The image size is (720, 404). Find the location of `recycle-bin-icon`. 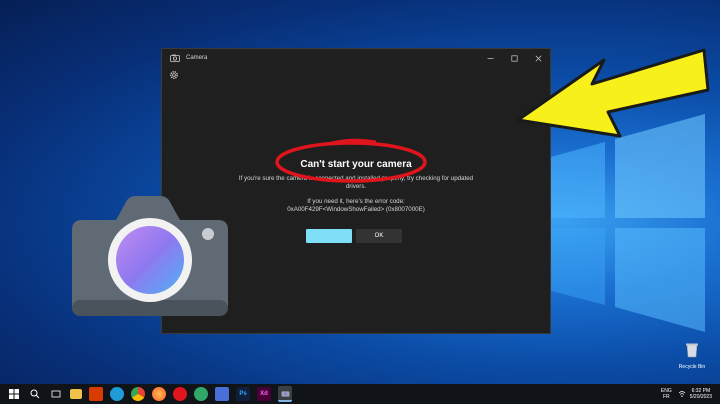

recycle-bin-icon is located at coordinates (692, 350).